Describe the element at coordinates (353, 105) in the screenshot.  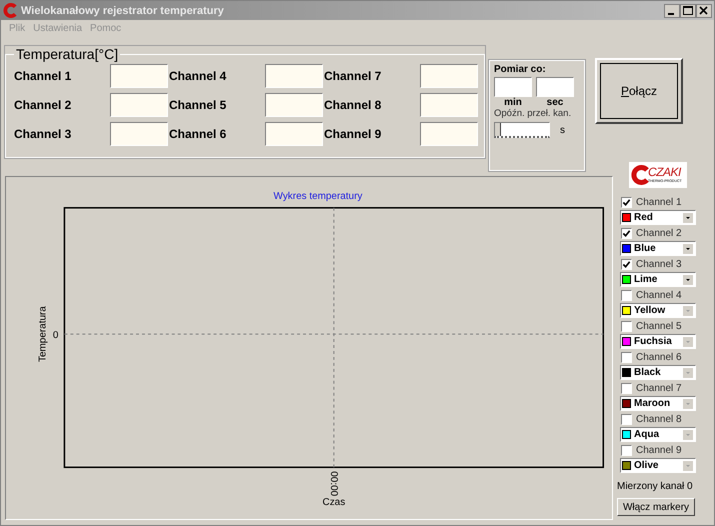
I see `channel-label: Channel 8` at that location.